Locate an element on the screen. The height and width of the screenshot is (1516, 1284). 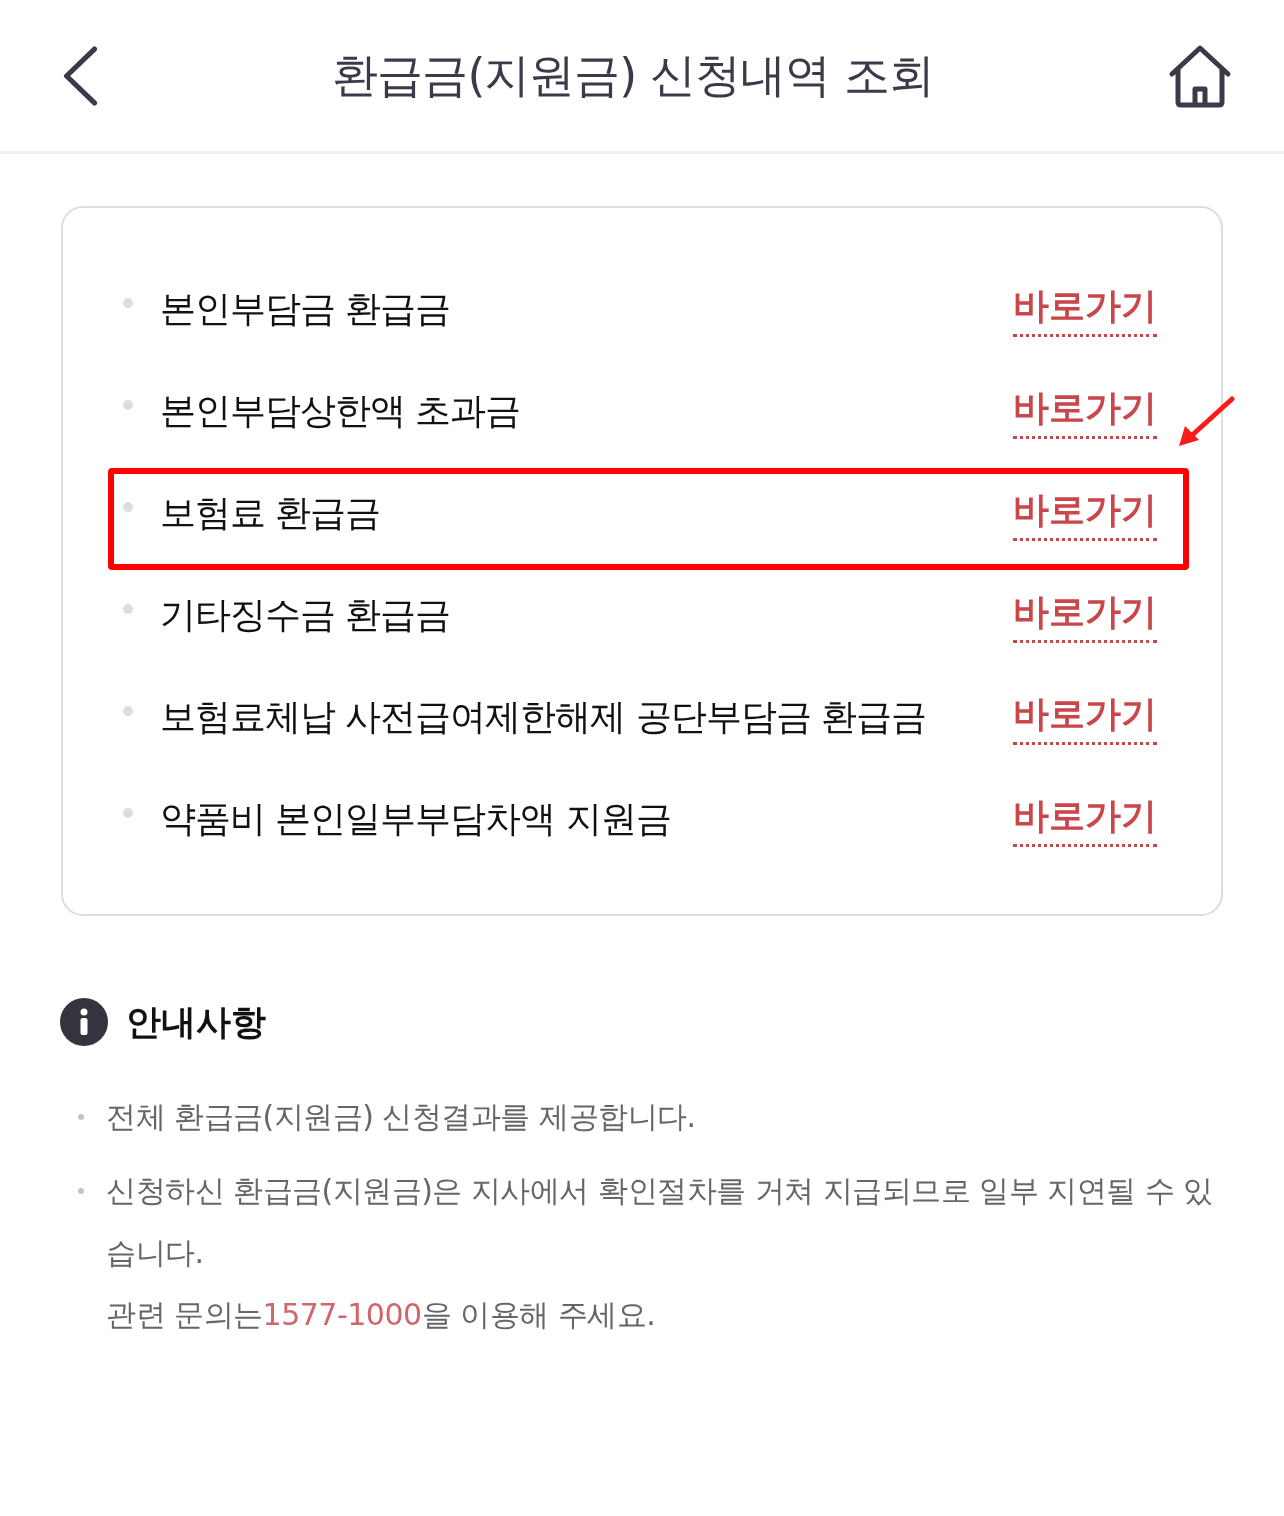
page-title: 환급금(지원금) 신청내역 조회 is located at coordinates (633, 75).